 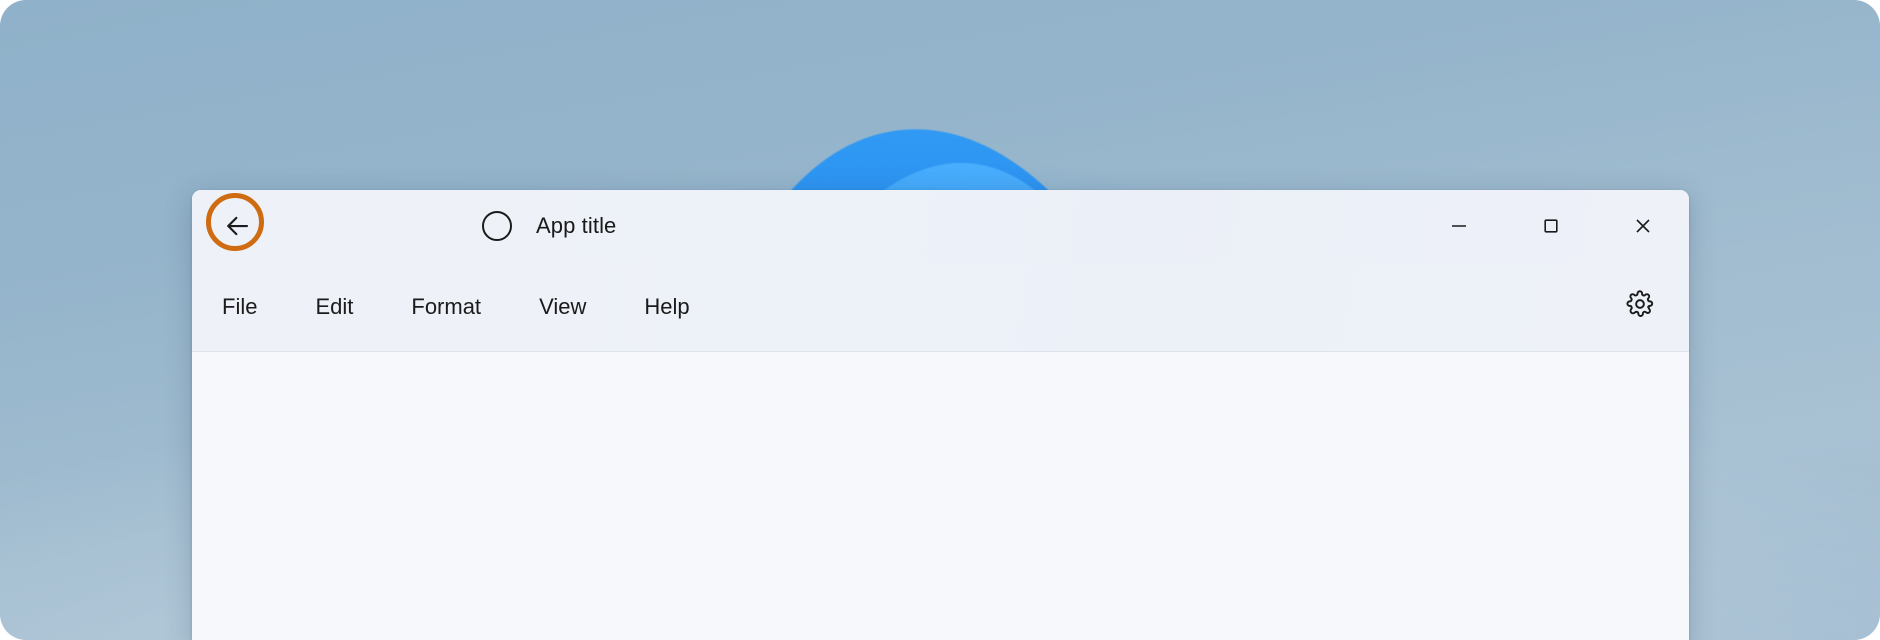 I want to click on gear-icon, so click(x=1640, y=306).